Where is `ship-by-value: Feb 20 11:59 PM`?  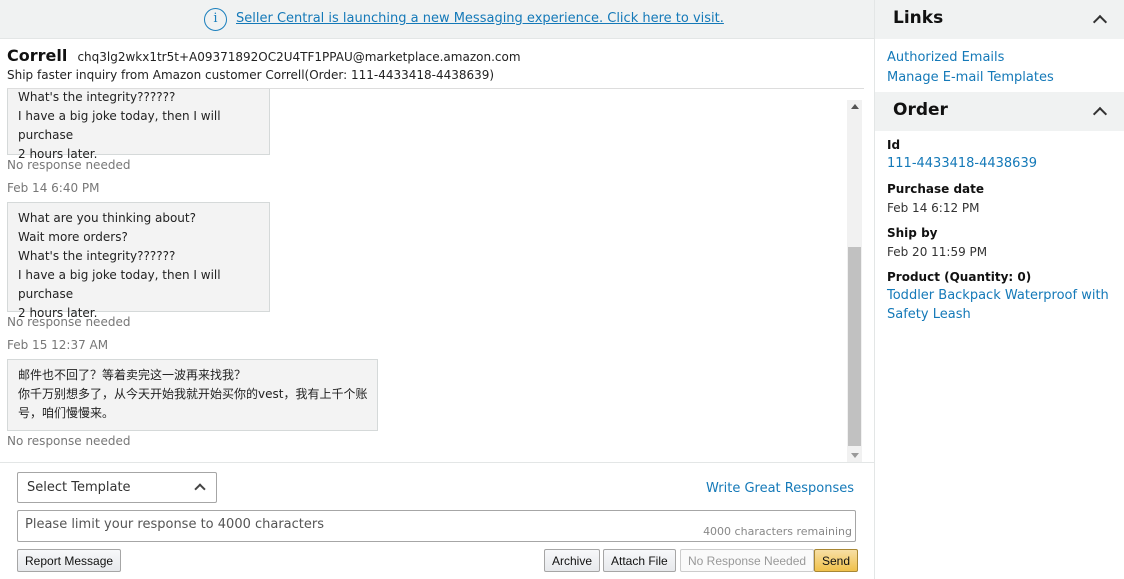
ship-by-value: Feb 20 11:59 PM is located at coordinates (937, 252).